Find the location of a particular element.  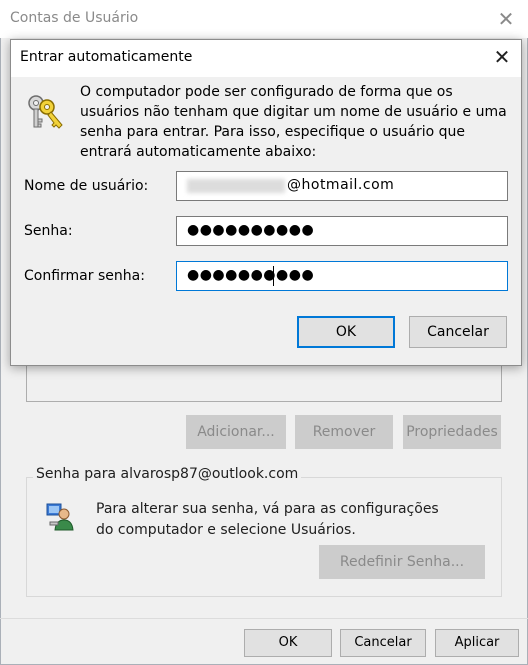

footer-divider is located at coordinates (264, 618).